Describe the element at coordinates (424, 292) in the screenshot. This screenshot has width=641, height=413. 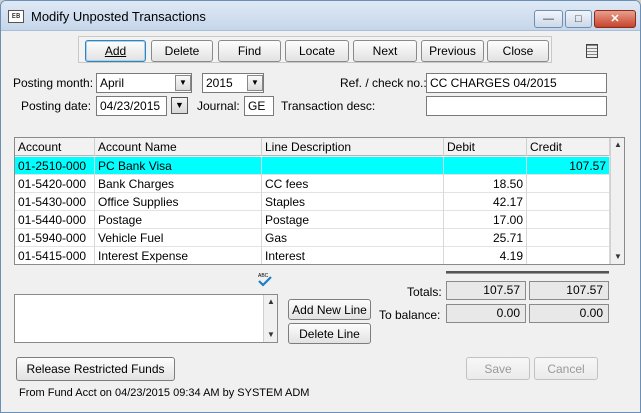
I see `totals-label: Totals:` at that location.